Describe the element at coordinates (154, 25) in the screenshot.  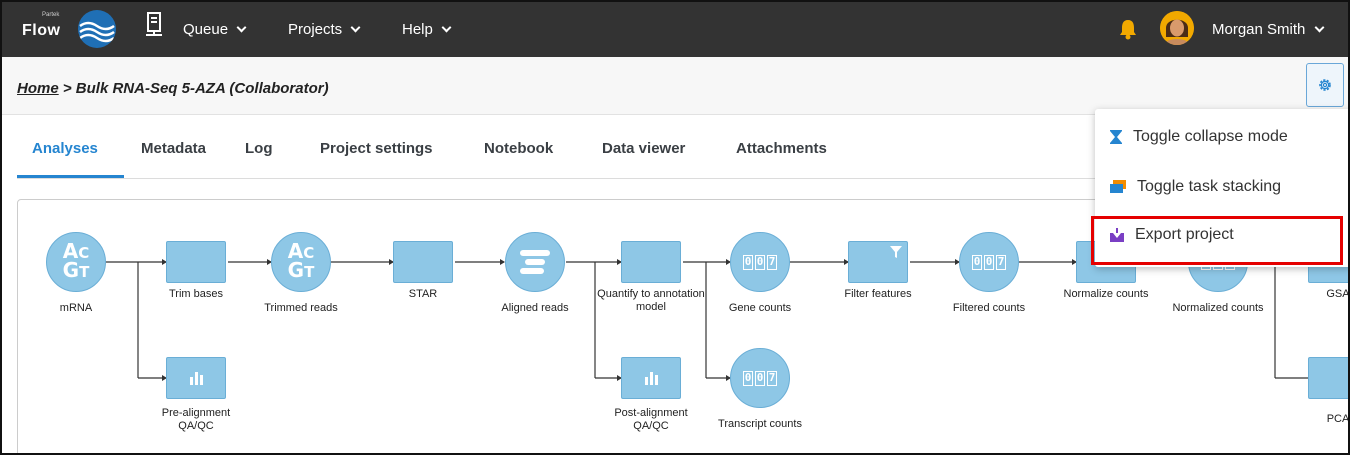
I see `queue-server-icon` at that location.